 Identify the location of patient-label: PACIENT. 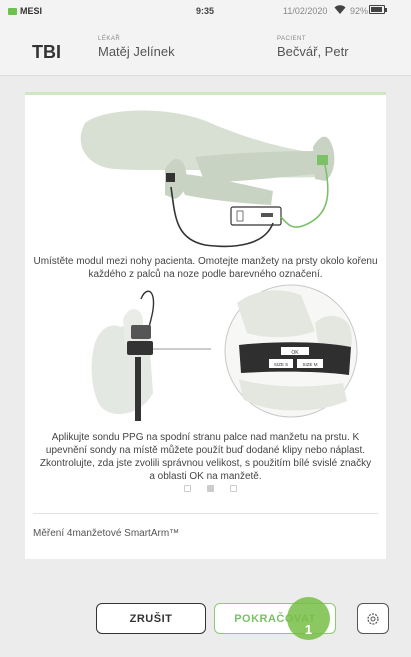
(292, 39).